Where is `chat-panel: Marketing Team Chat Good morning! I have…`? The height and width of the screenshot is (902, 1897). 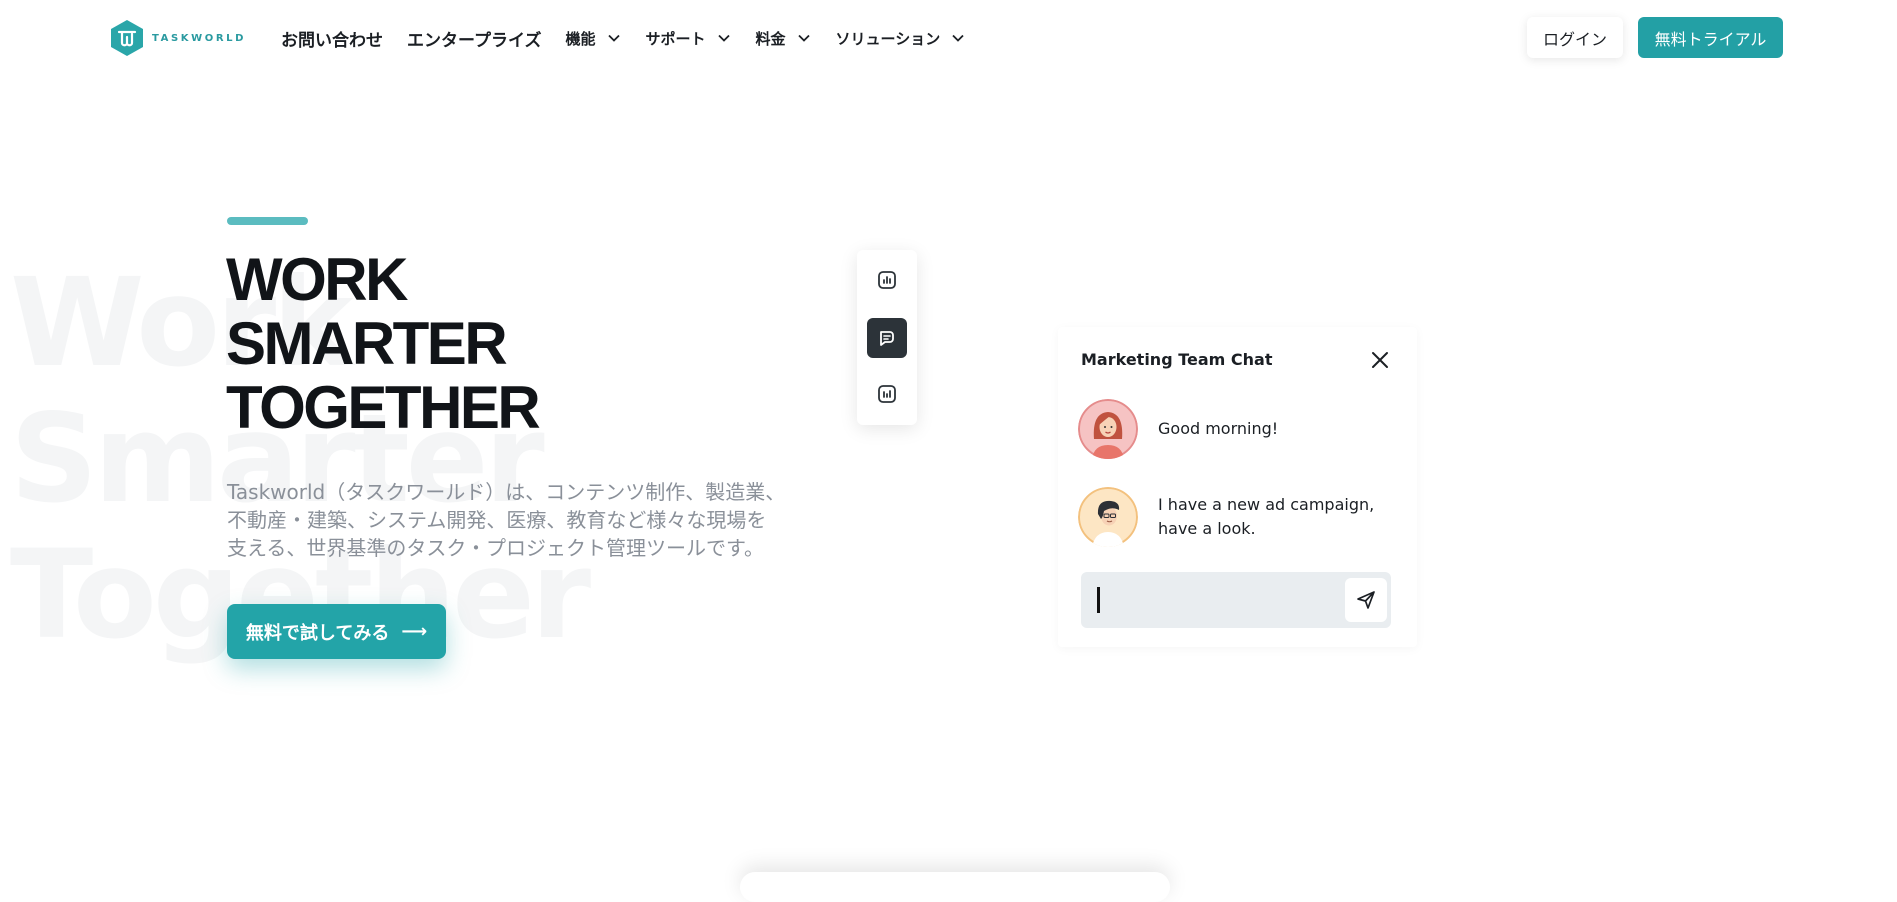 chat-panel: Marketing Team Chat Good morning! I have… is located at coordinates (1237, 487).